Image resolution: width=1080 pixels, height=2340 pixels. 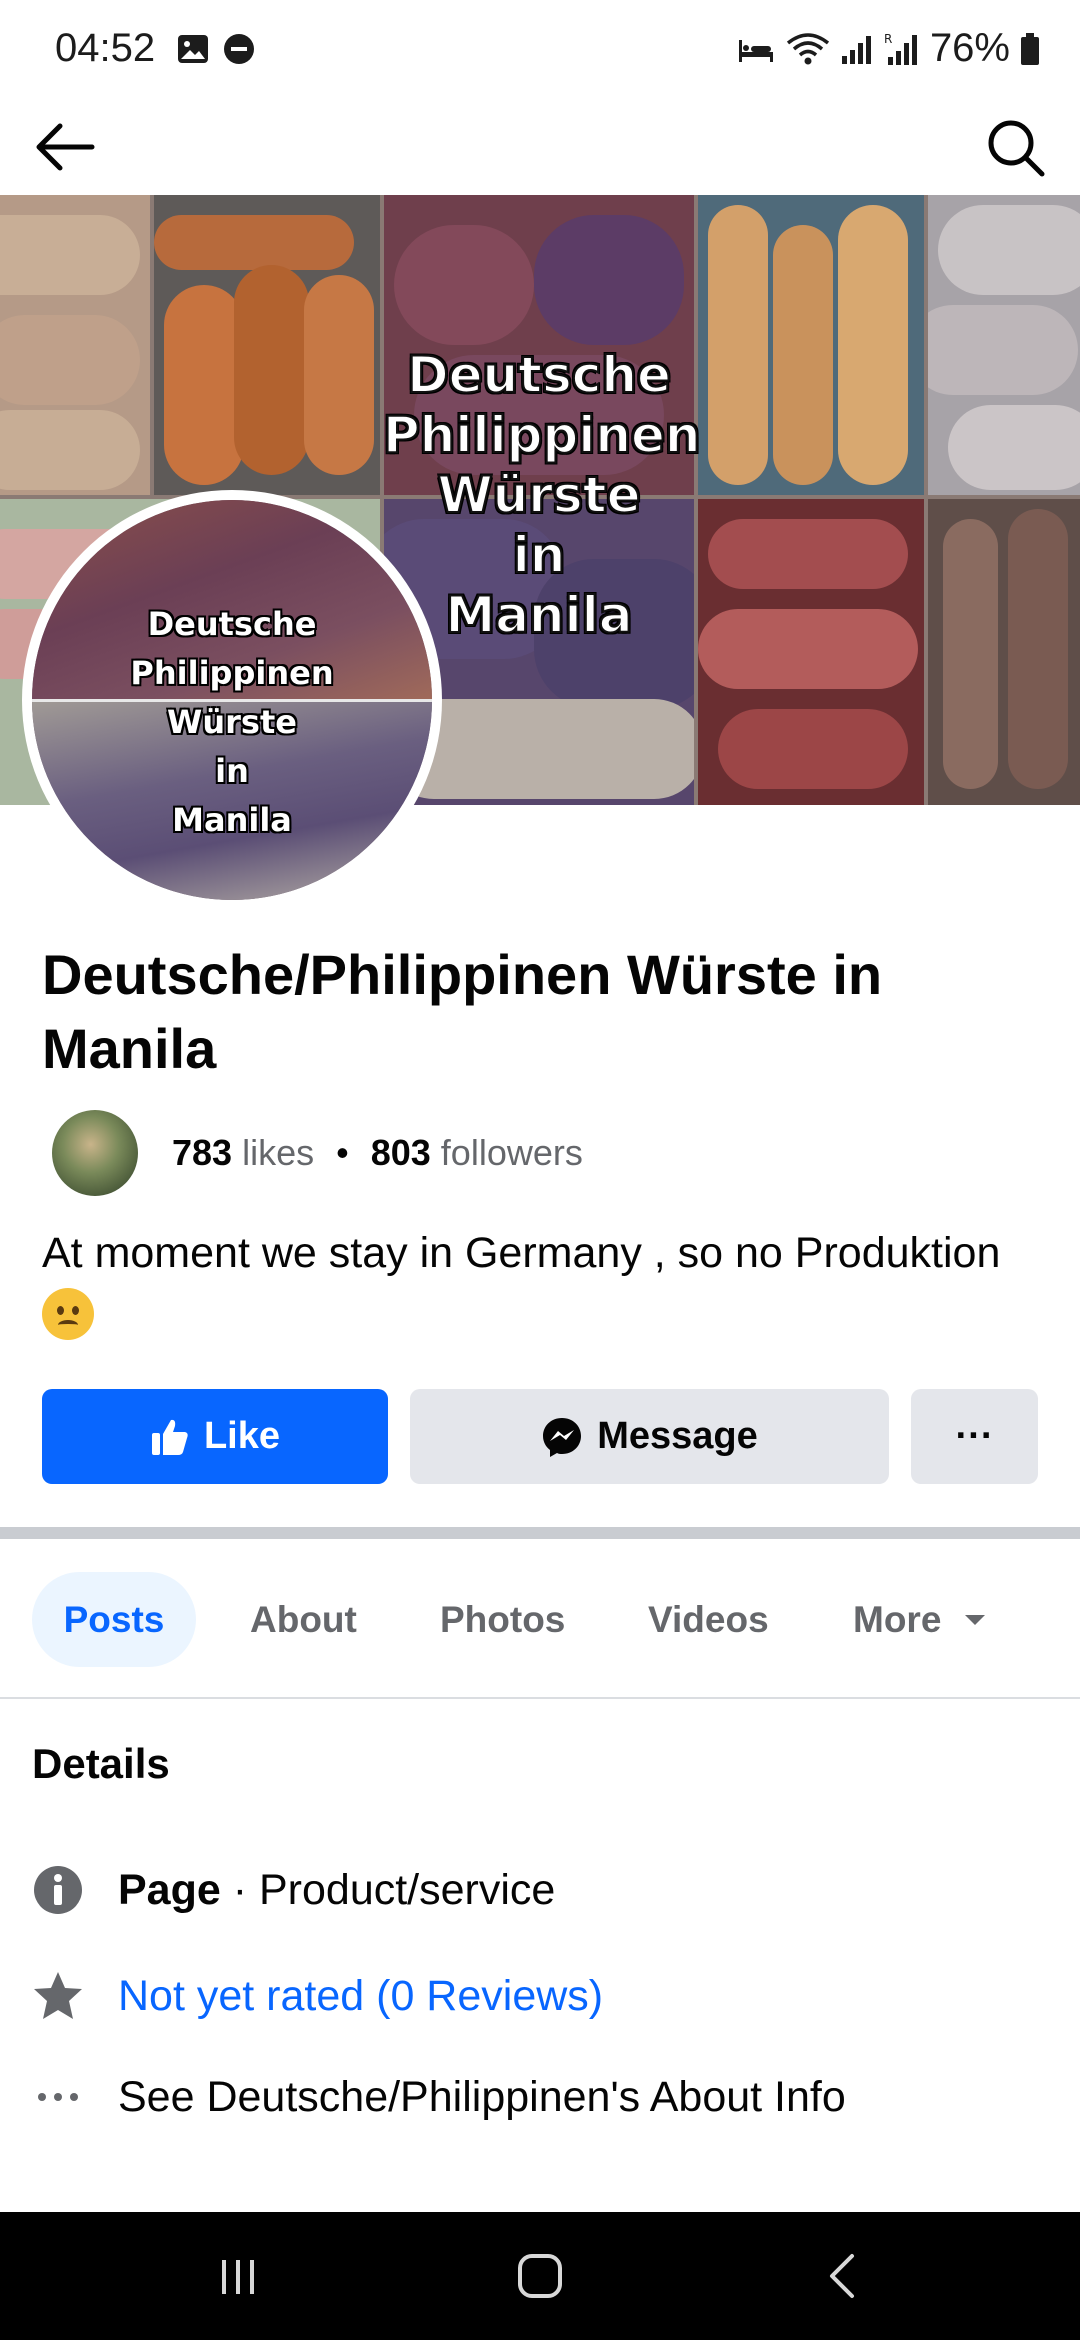 I want to click on thumbs-up-icon, so click(x=169, y=1437).